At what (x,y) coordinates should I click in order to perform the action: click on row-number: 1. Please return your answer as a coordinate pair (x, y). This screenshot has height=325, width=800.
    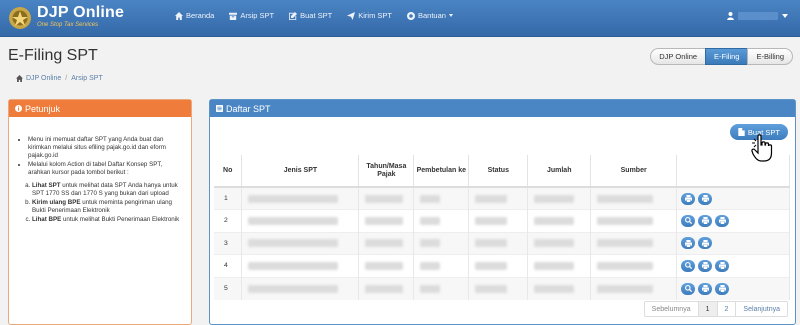
    Looking at the image, I should click on (228, 198).